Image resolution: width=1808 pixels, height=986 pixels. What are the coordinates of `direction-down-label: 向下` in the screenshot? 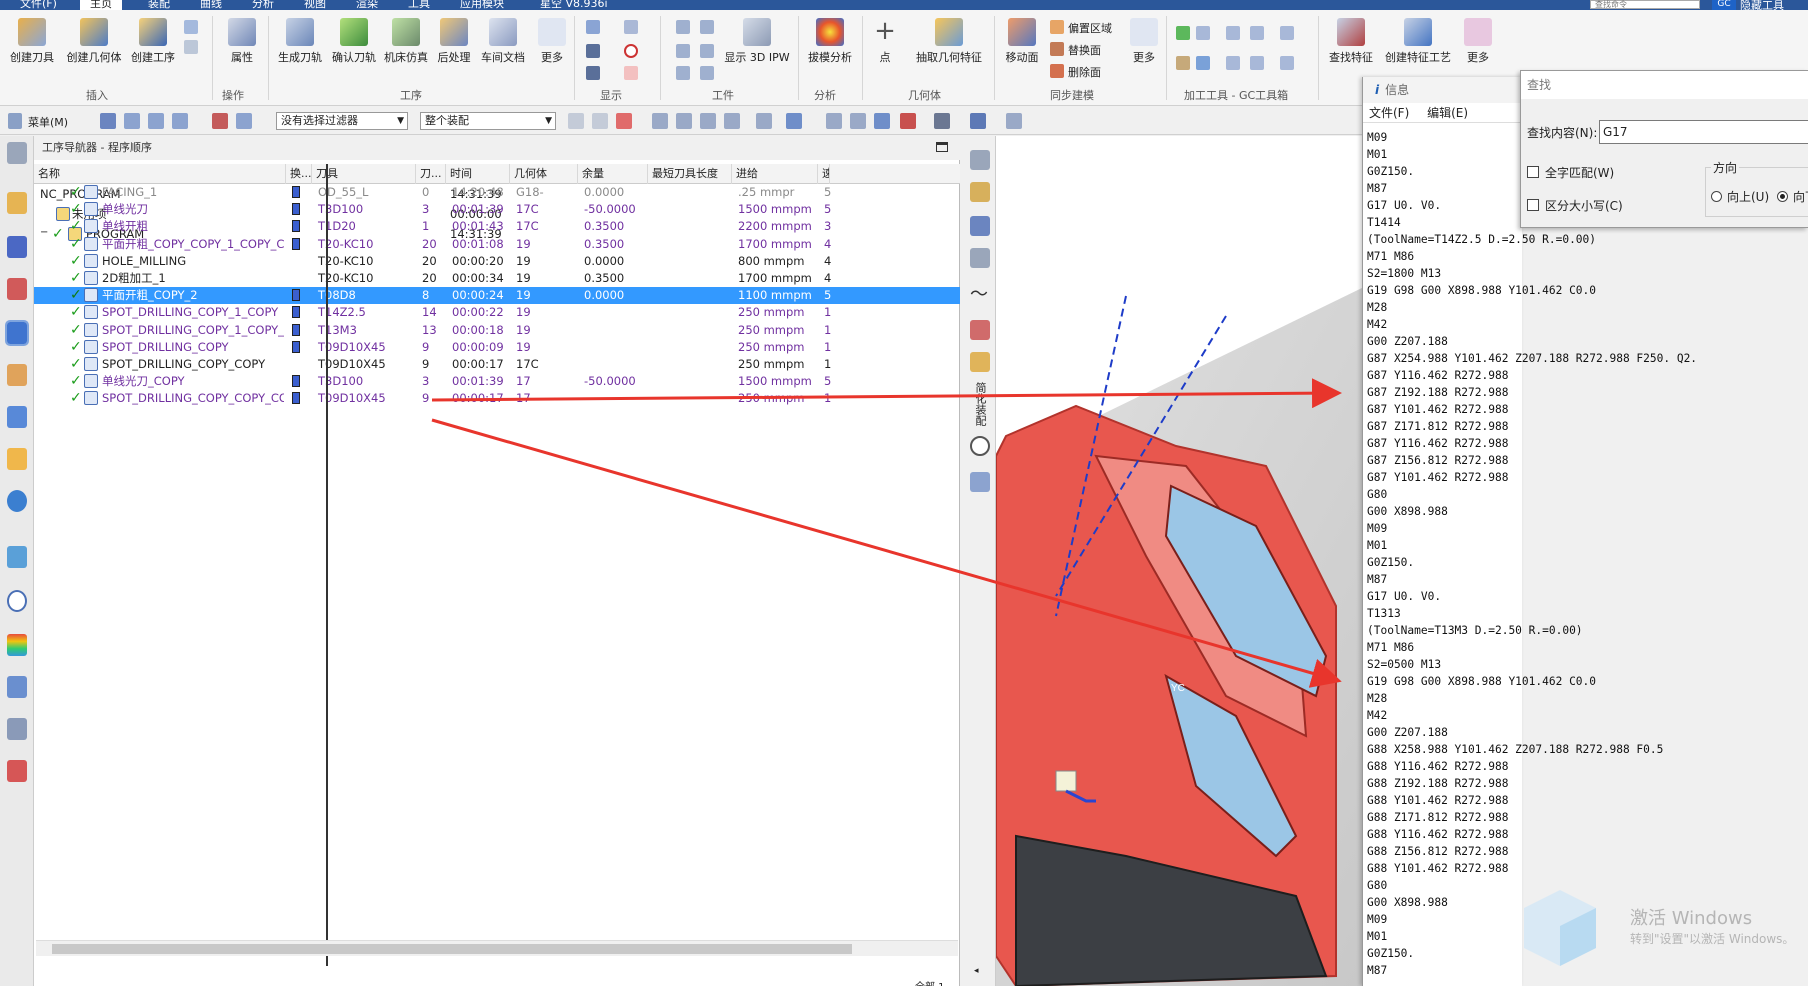 It's located at (1800, 197).